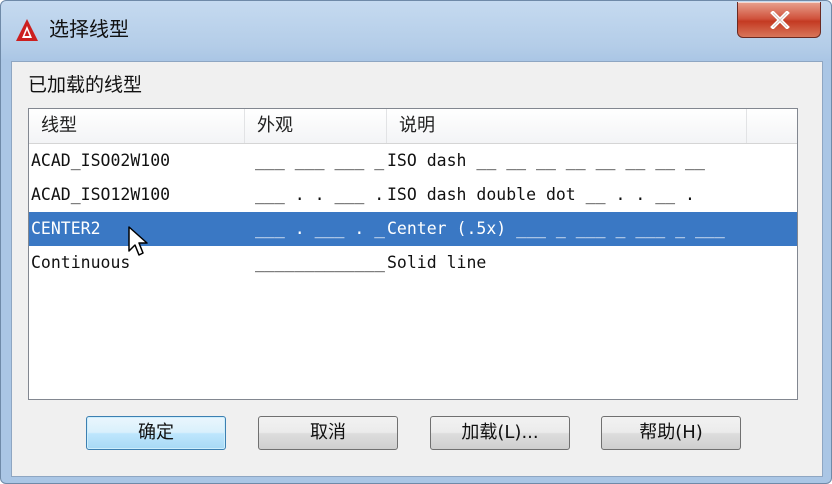 The width and height of the screenshot is (832, 484). I want to click on close-button, so click(779, 20).